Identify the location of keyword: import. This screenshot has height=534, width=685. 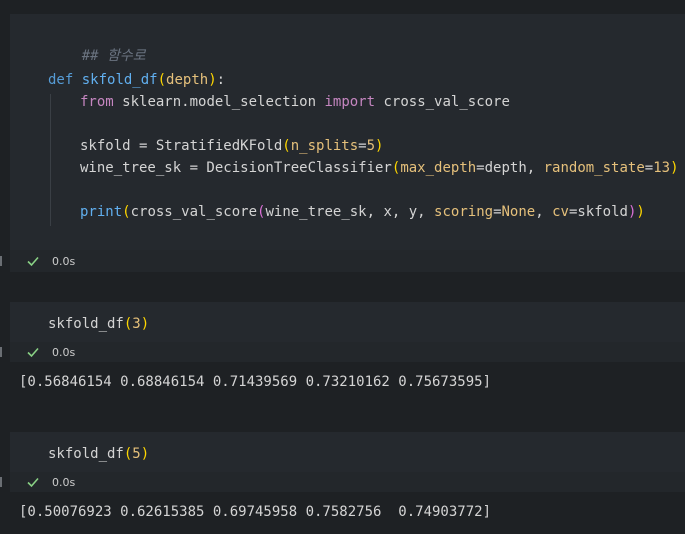
(350, 102).